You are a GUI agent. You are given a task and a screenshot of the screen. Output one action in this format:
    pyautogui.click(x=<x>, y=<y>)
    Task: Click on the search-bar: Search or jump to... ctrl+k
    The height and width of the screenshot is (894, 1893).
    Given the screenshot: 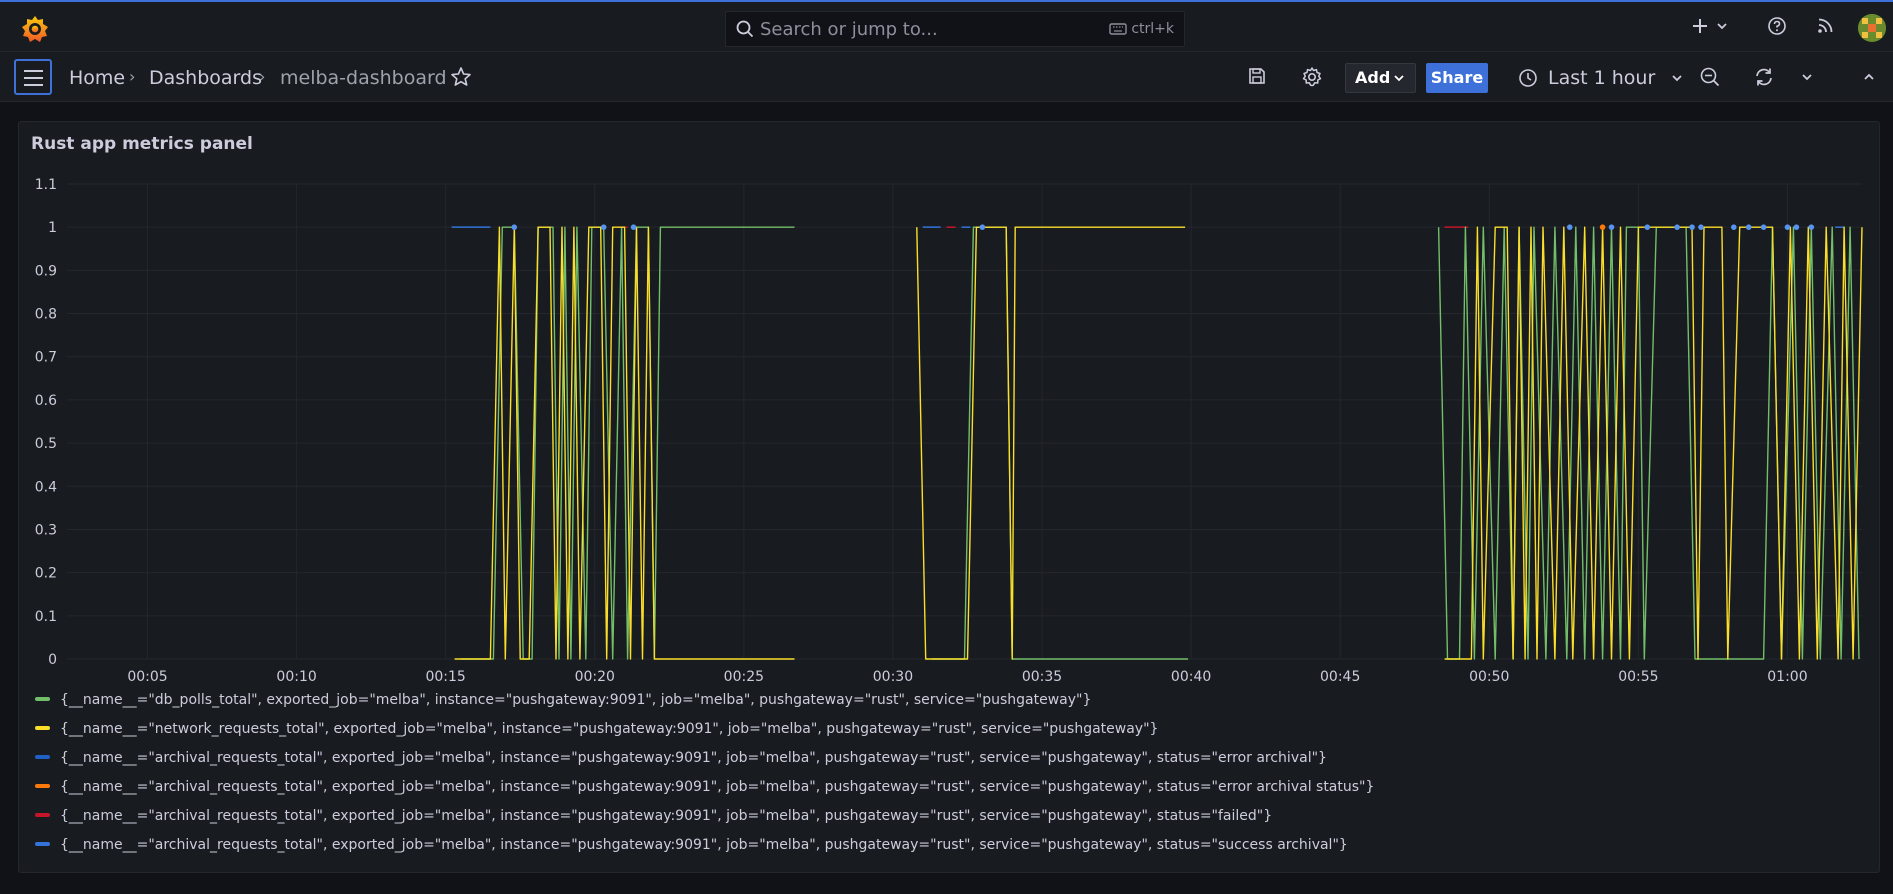 What is the action you would take?
    pyautogui.click(x=955, y=29)
    